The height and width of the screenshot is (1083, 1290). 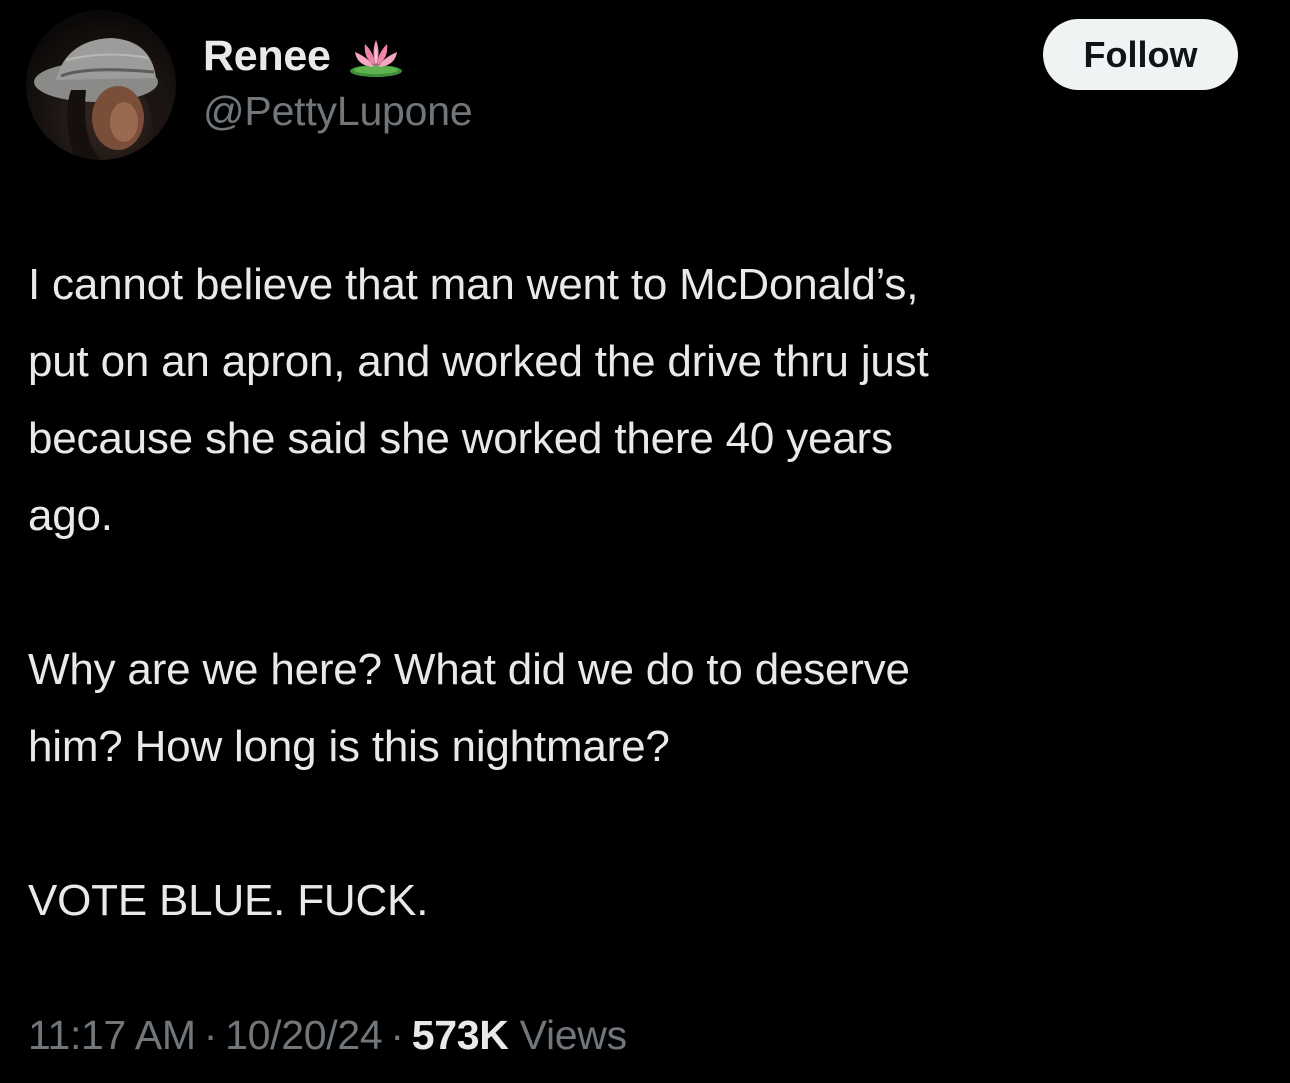 I want to click on views-count: 573K, so click(x=460, y=1035).